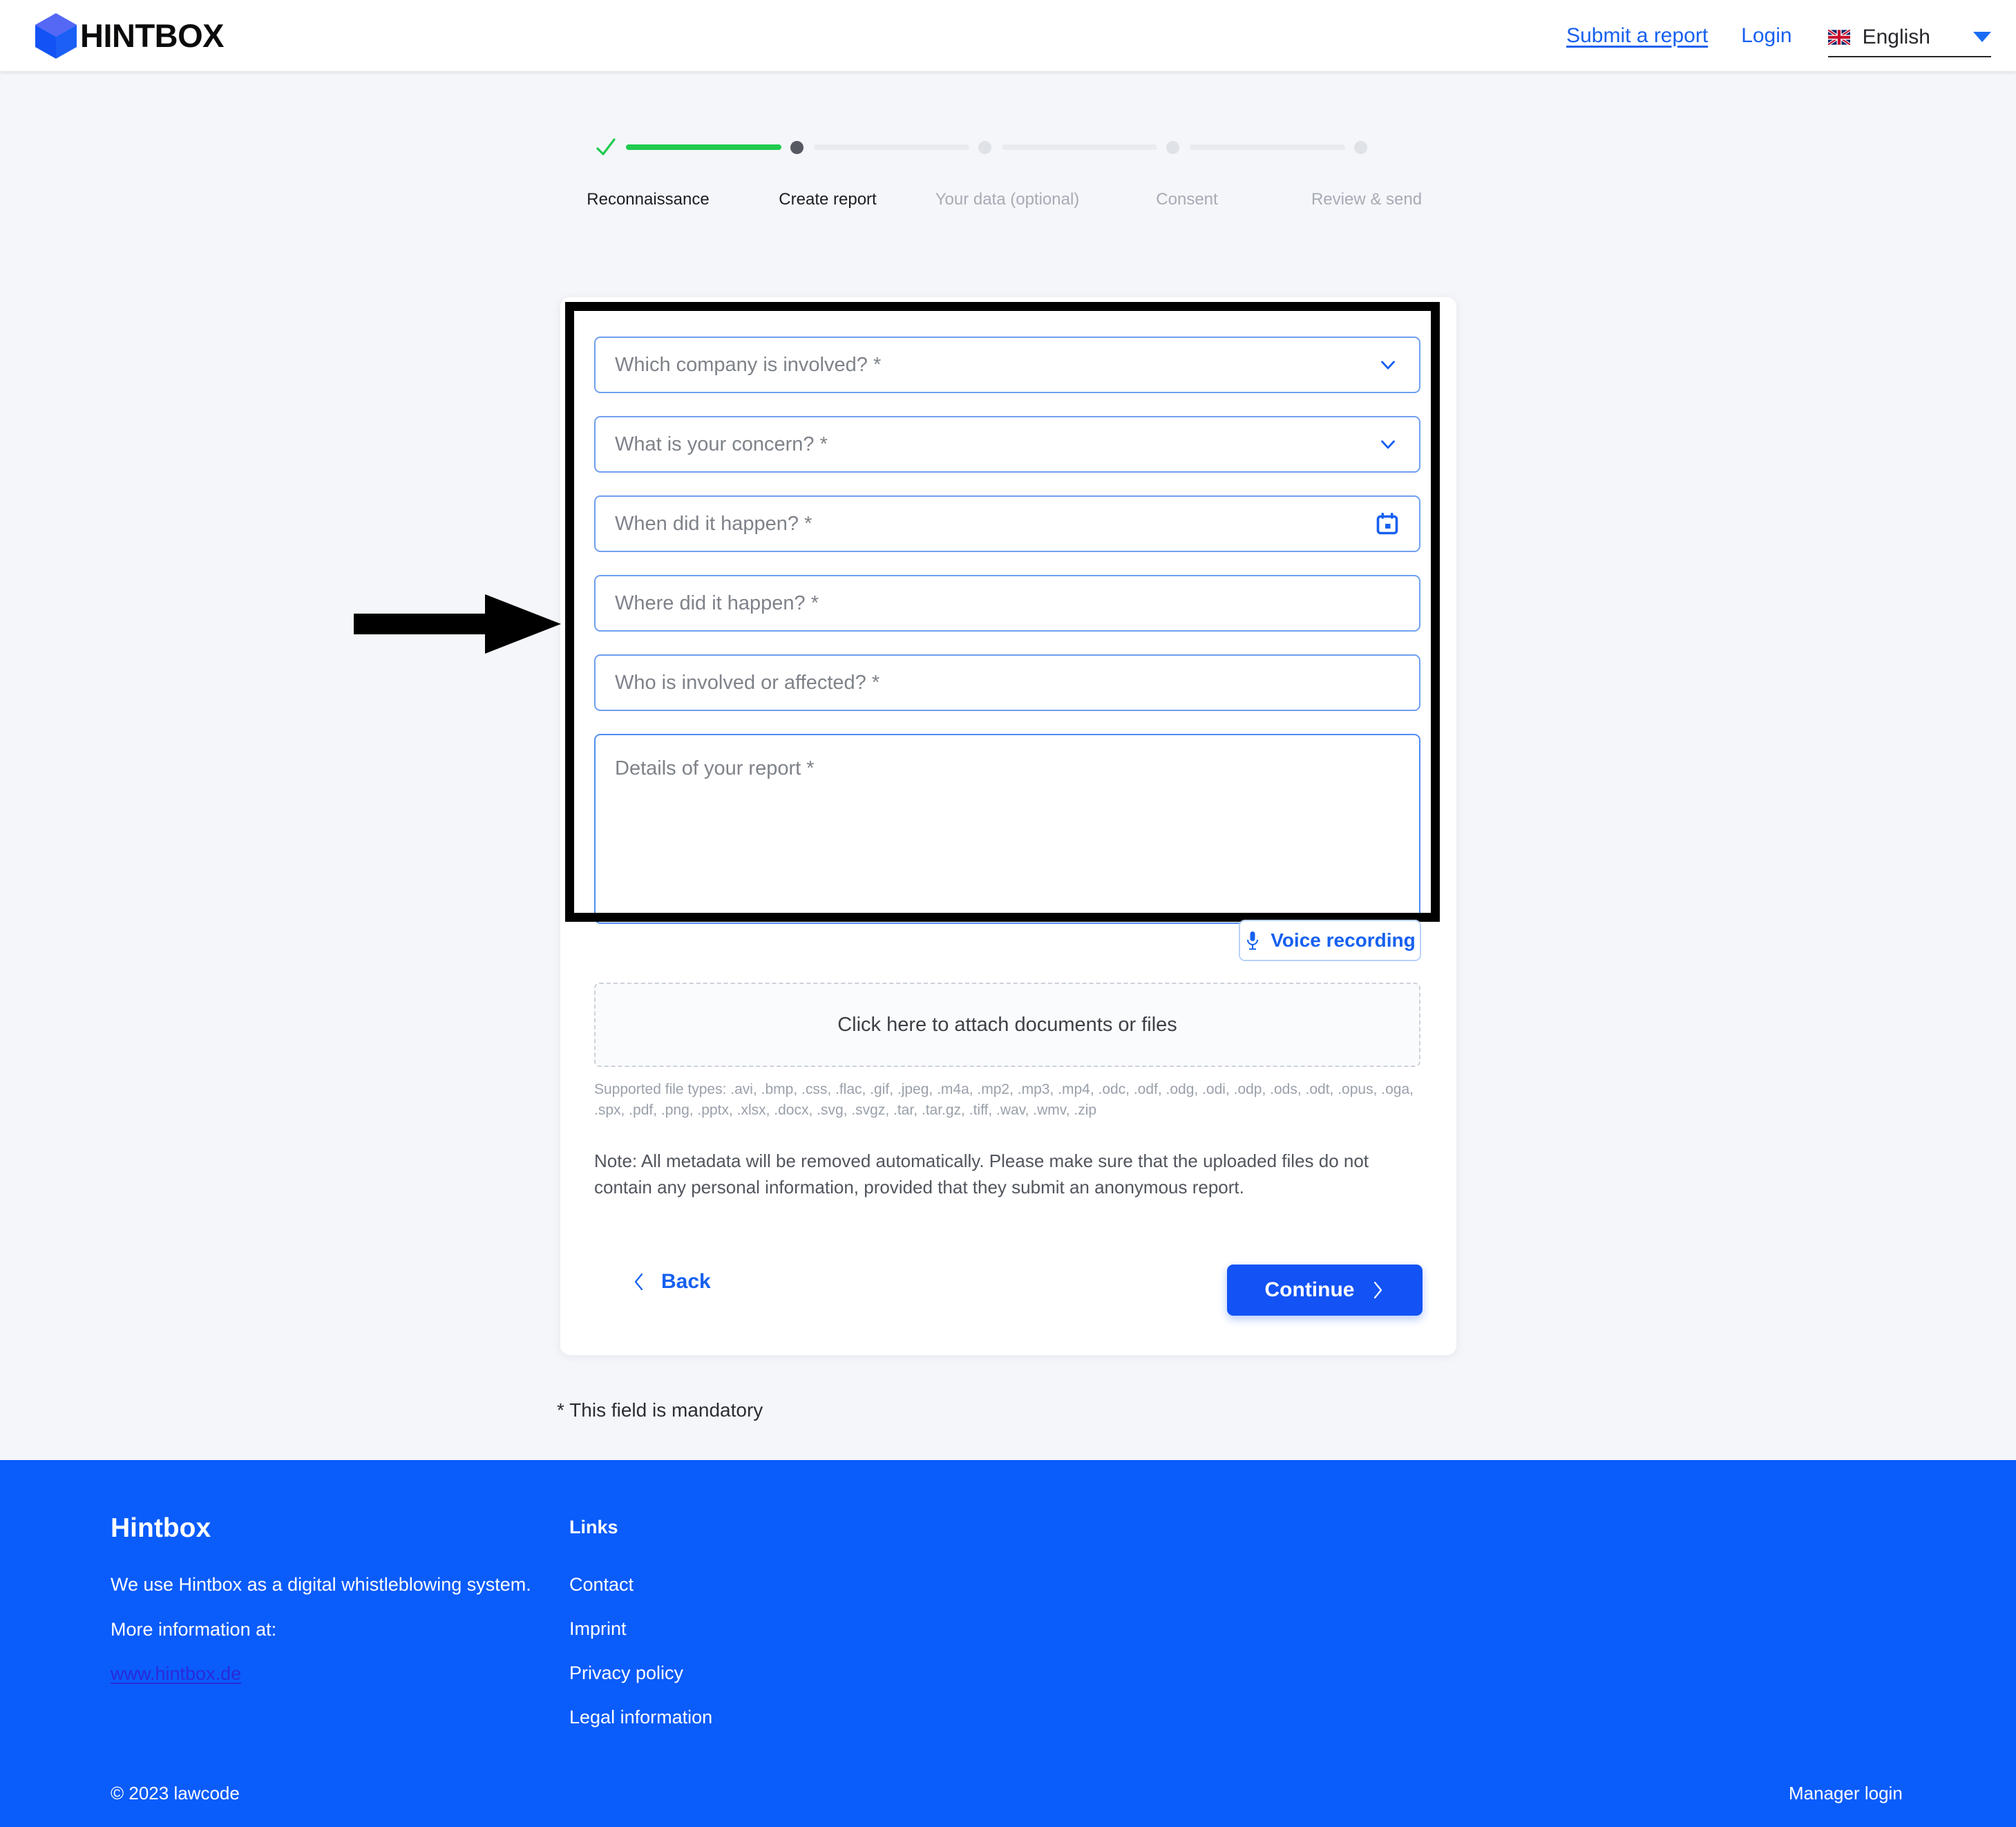 The image size is (2016, 1827). I want to click on where-field-placeholder: Where did it happen? *, so click(717, 602).